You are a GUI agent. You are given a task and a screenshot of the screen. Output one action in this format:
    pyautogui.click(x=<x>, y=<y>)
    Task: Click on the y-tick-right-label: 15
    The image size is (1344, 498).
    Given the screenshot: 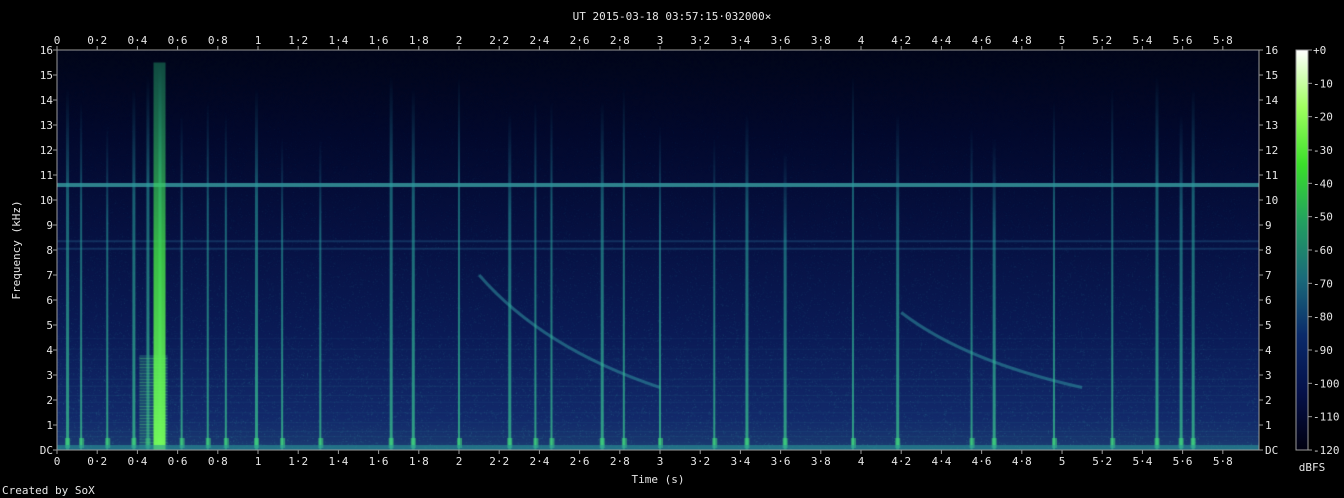 What is the action you would take?
    pyautogui.click(x=1271, y=75)
    